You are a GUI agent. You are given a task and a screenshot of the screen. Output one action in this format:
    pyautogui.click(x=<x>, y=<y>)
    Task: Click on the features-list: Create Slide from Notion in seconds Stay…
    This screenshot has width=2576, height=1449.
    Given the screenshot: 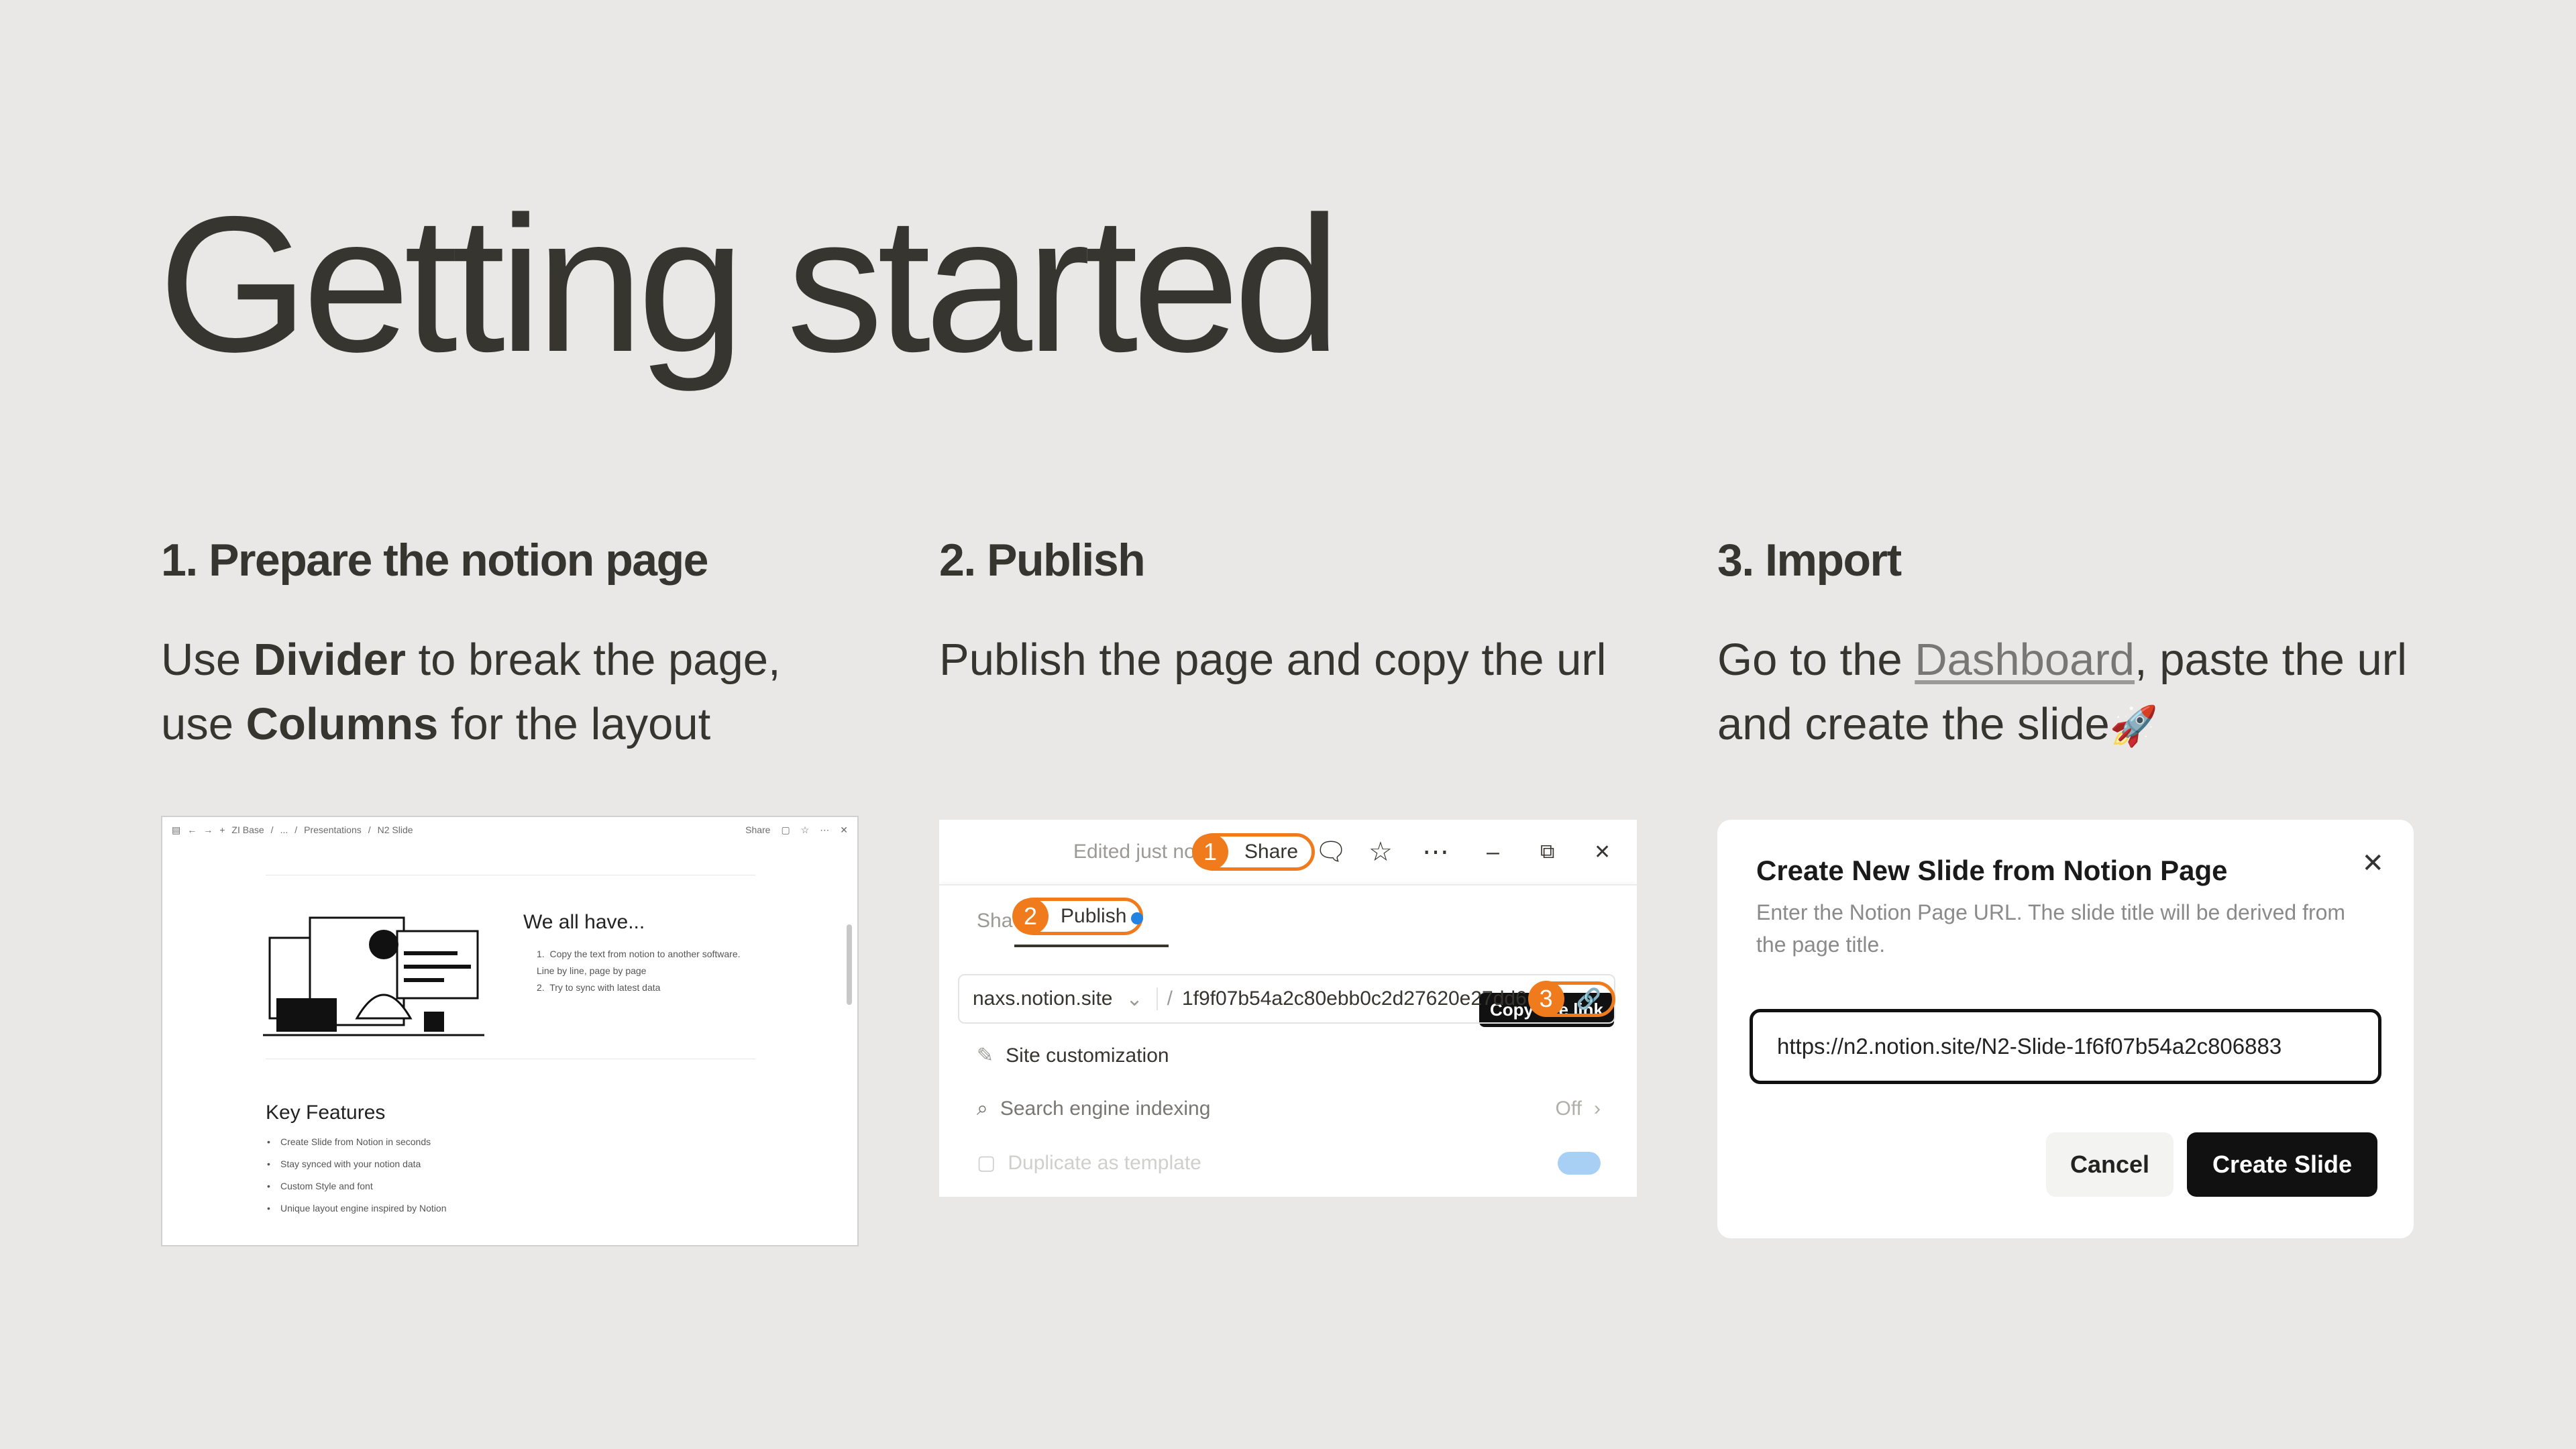 What is the action you would take?
    pyautogui.click(x=363, y=1175)
    